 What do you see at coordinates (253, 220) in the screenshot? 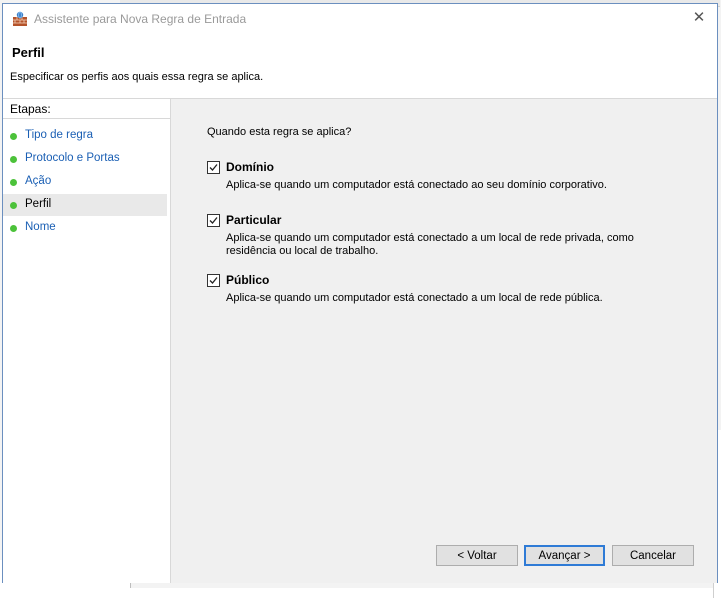
I see `particular-label: Particular` at bounding box center [253, 220].